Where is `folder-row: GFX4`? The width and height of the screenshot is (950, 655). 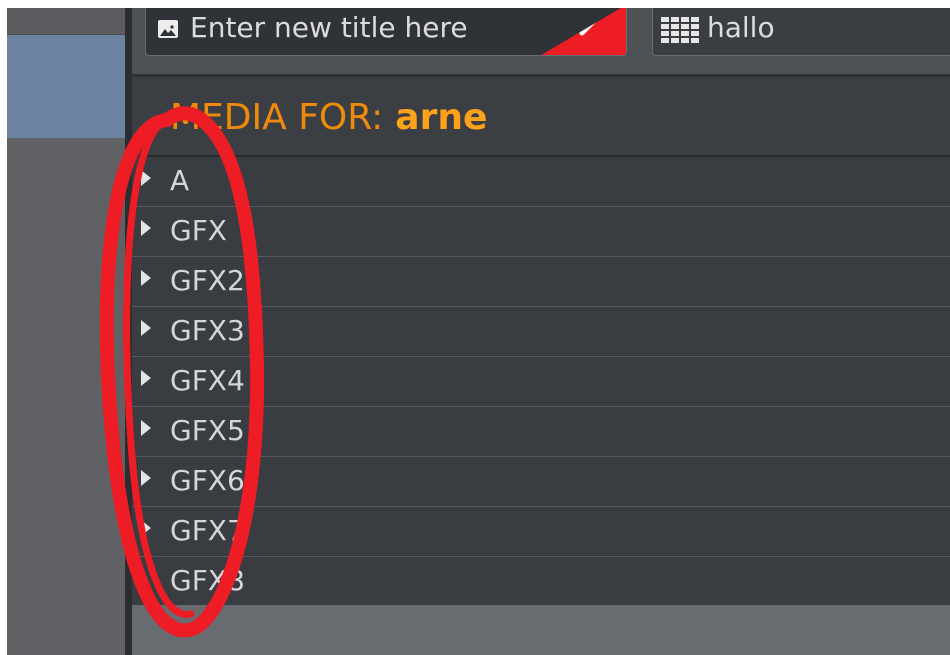
folder-row: GFX4 is located at coordinates (541, 382).